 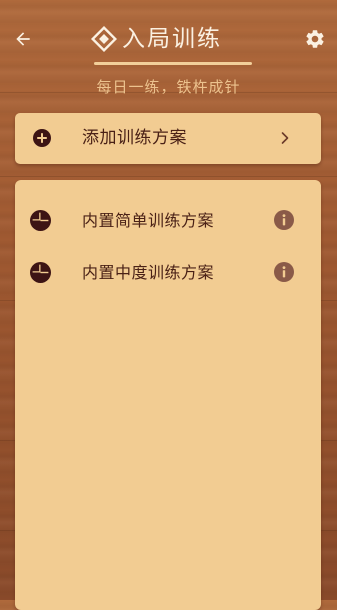 What do you see at coordinates (173, 63) in the screenshot?
I see `title-underline` at bounding box center [173, 63].